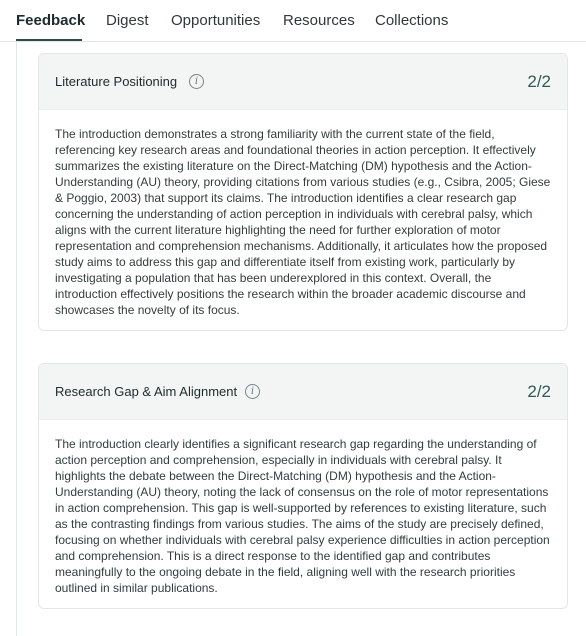  What do you see at coordinates (303, 392) in the screenshot?
I see `card-header: Research Gap & Aim Alignment i 2/2` at bounding box center [303, 392].